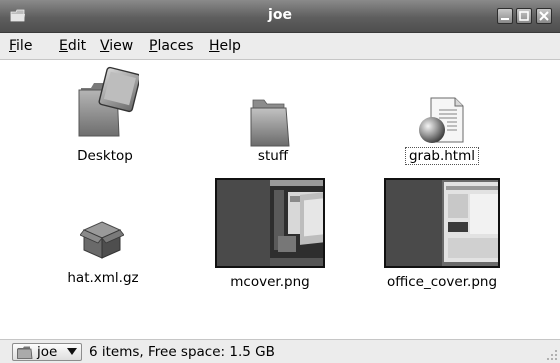 The width and height of the screenshot is (560, 363). I want to click on window-title: joe, so click(280, 15).